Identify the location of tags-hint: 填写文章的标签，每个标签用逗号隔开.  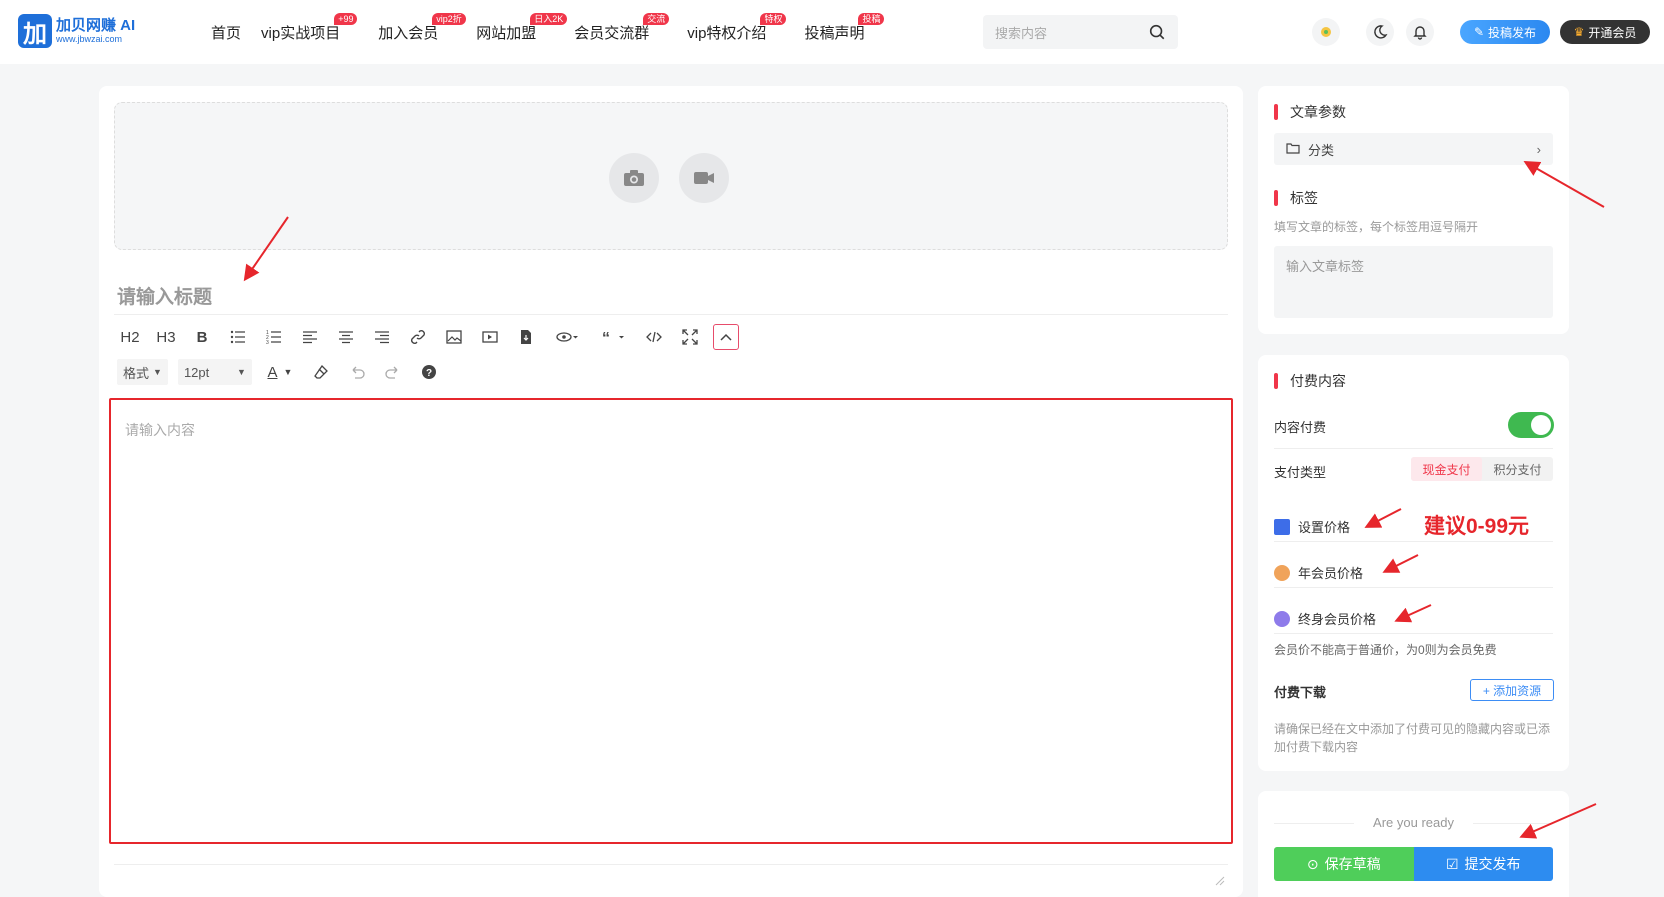
(1376, 227).